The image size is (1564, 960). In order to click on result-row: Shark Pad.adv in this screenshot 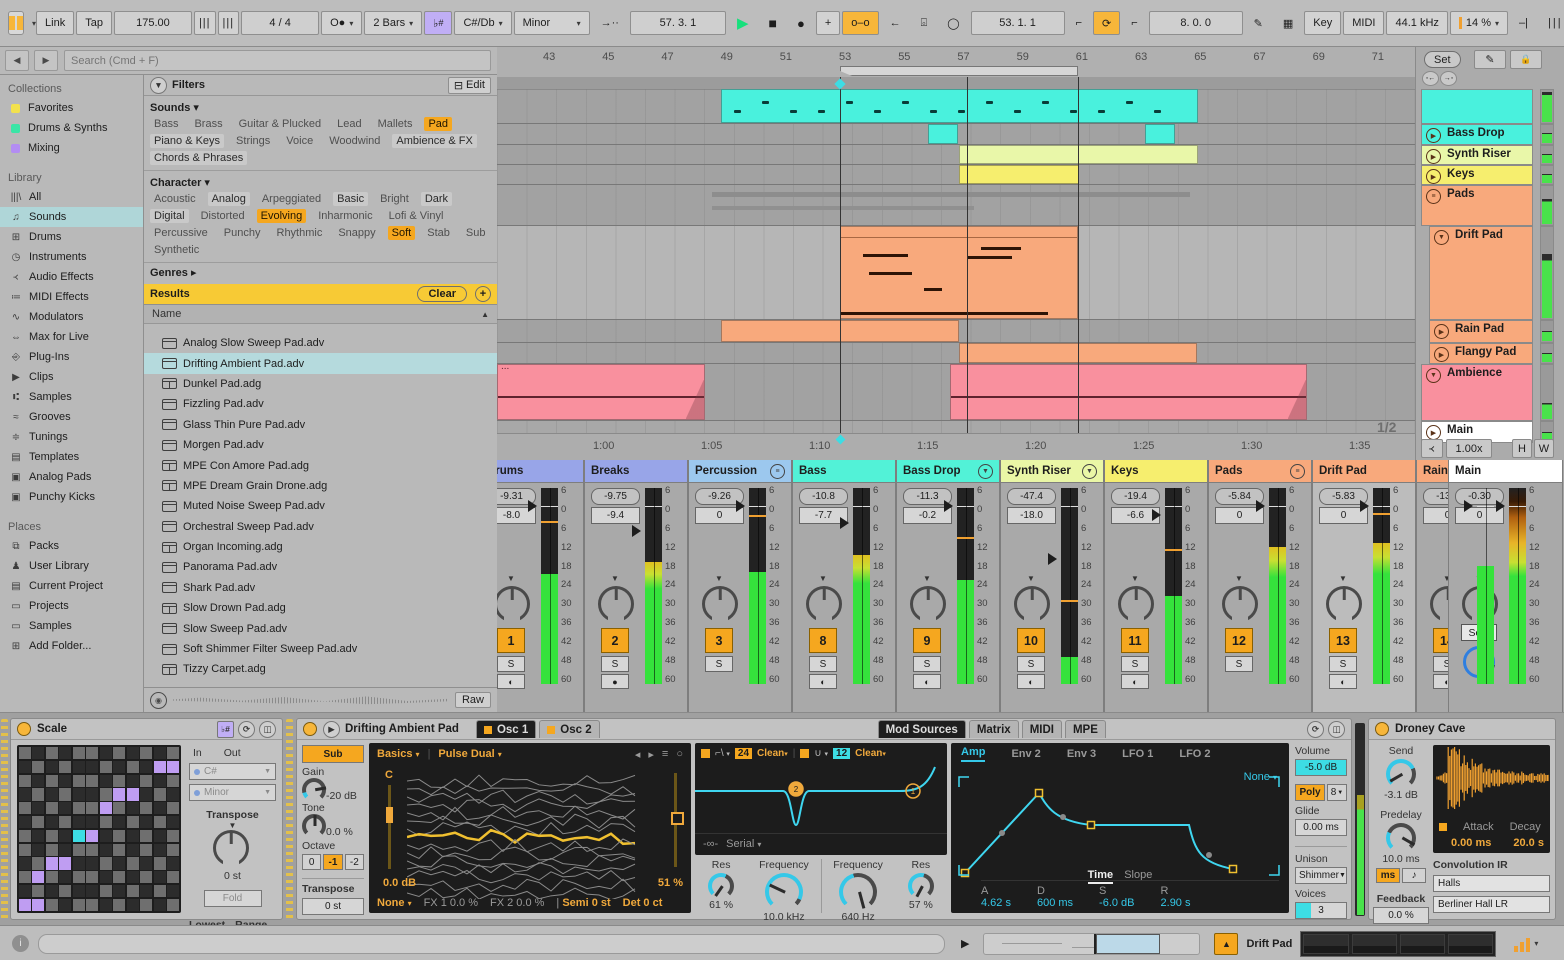, I will do `click(320, 588)`.